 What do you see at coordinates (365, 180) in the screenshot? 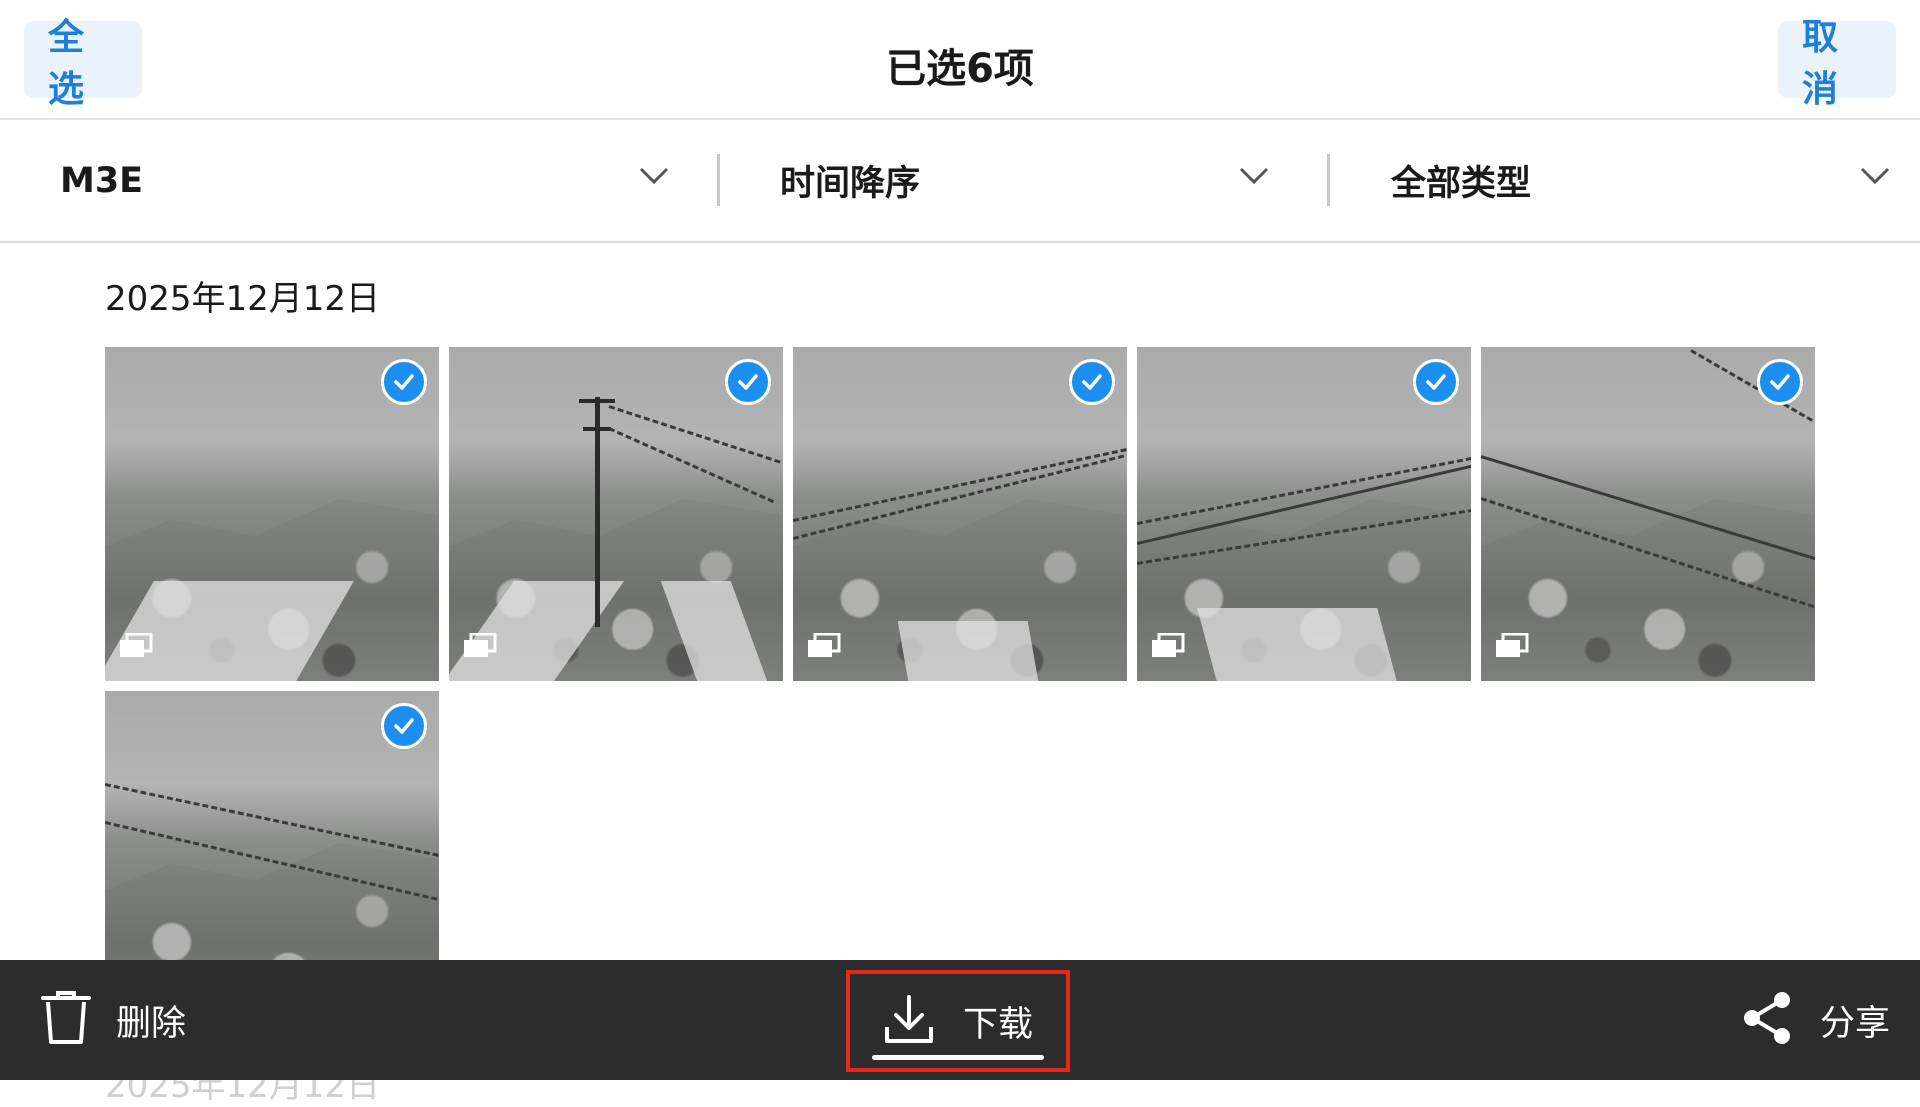
I see `device-filter-dropdown: M3E` at bounding box center [365, 180].